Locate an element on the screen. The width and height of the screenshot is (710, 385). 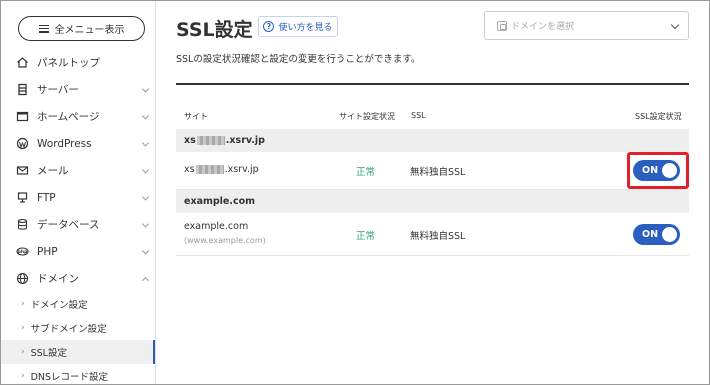
mail-icon is located at coordinates (22, 171).